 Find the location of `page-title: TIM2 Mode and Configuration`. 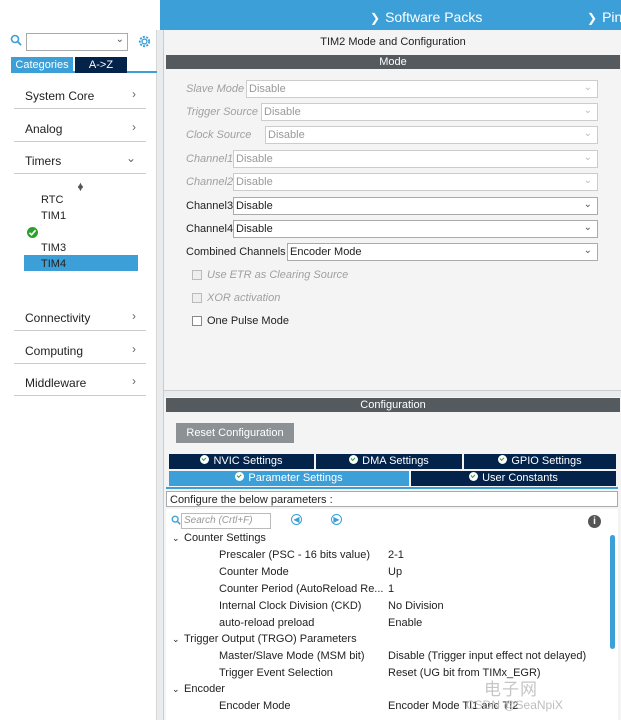

page-title: TIM2 Mode and Configuration is located at coordinates (393, 42).